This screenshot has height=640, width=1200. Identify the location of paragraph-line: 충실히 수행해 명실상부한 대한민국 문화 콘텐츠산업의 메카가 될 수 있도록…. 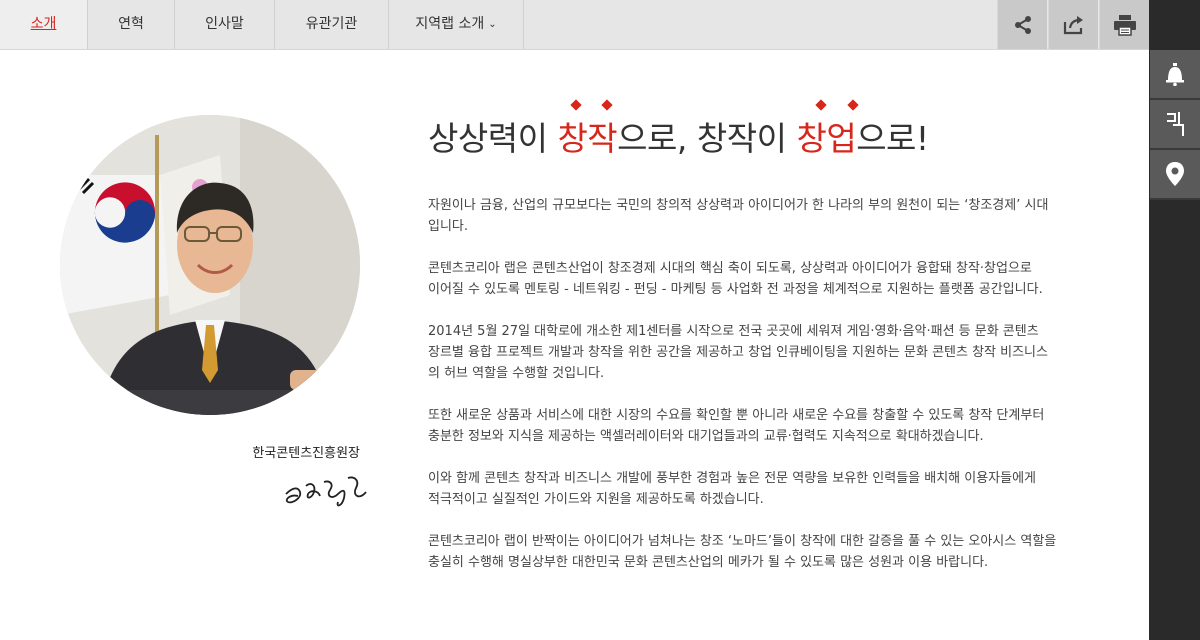
(708, 562).